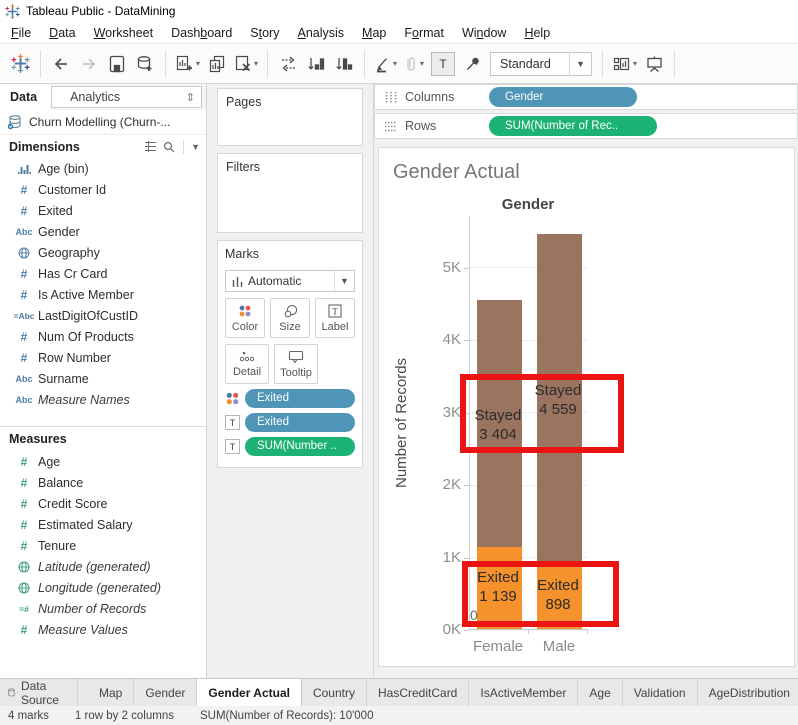  I want to click on dimension-geography: Geography, so click(103, 252).